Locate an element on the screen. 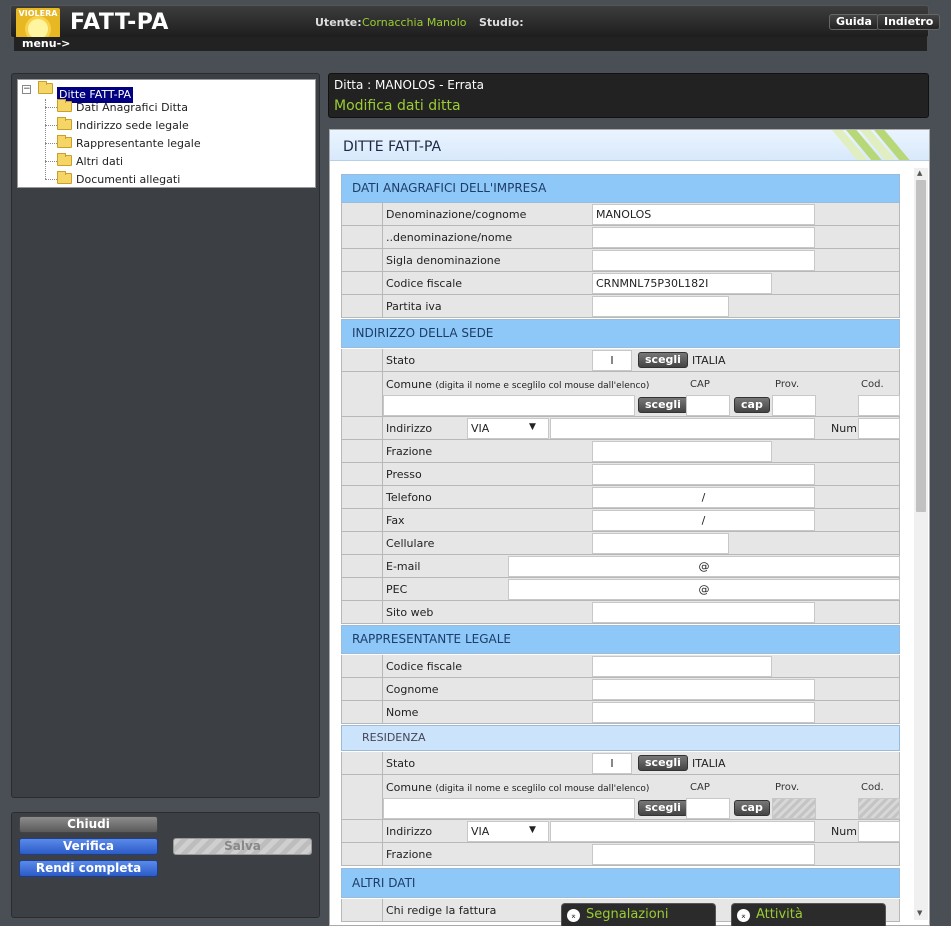 This screenshot has width=951, height=926. cap-input is located at coordinates (708, 405).